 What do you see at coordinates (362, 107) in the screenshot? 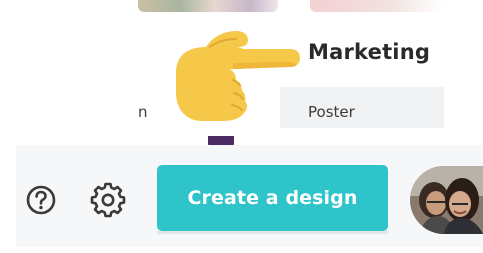
I see `subcategory-band` at bounding box center [362, 107].